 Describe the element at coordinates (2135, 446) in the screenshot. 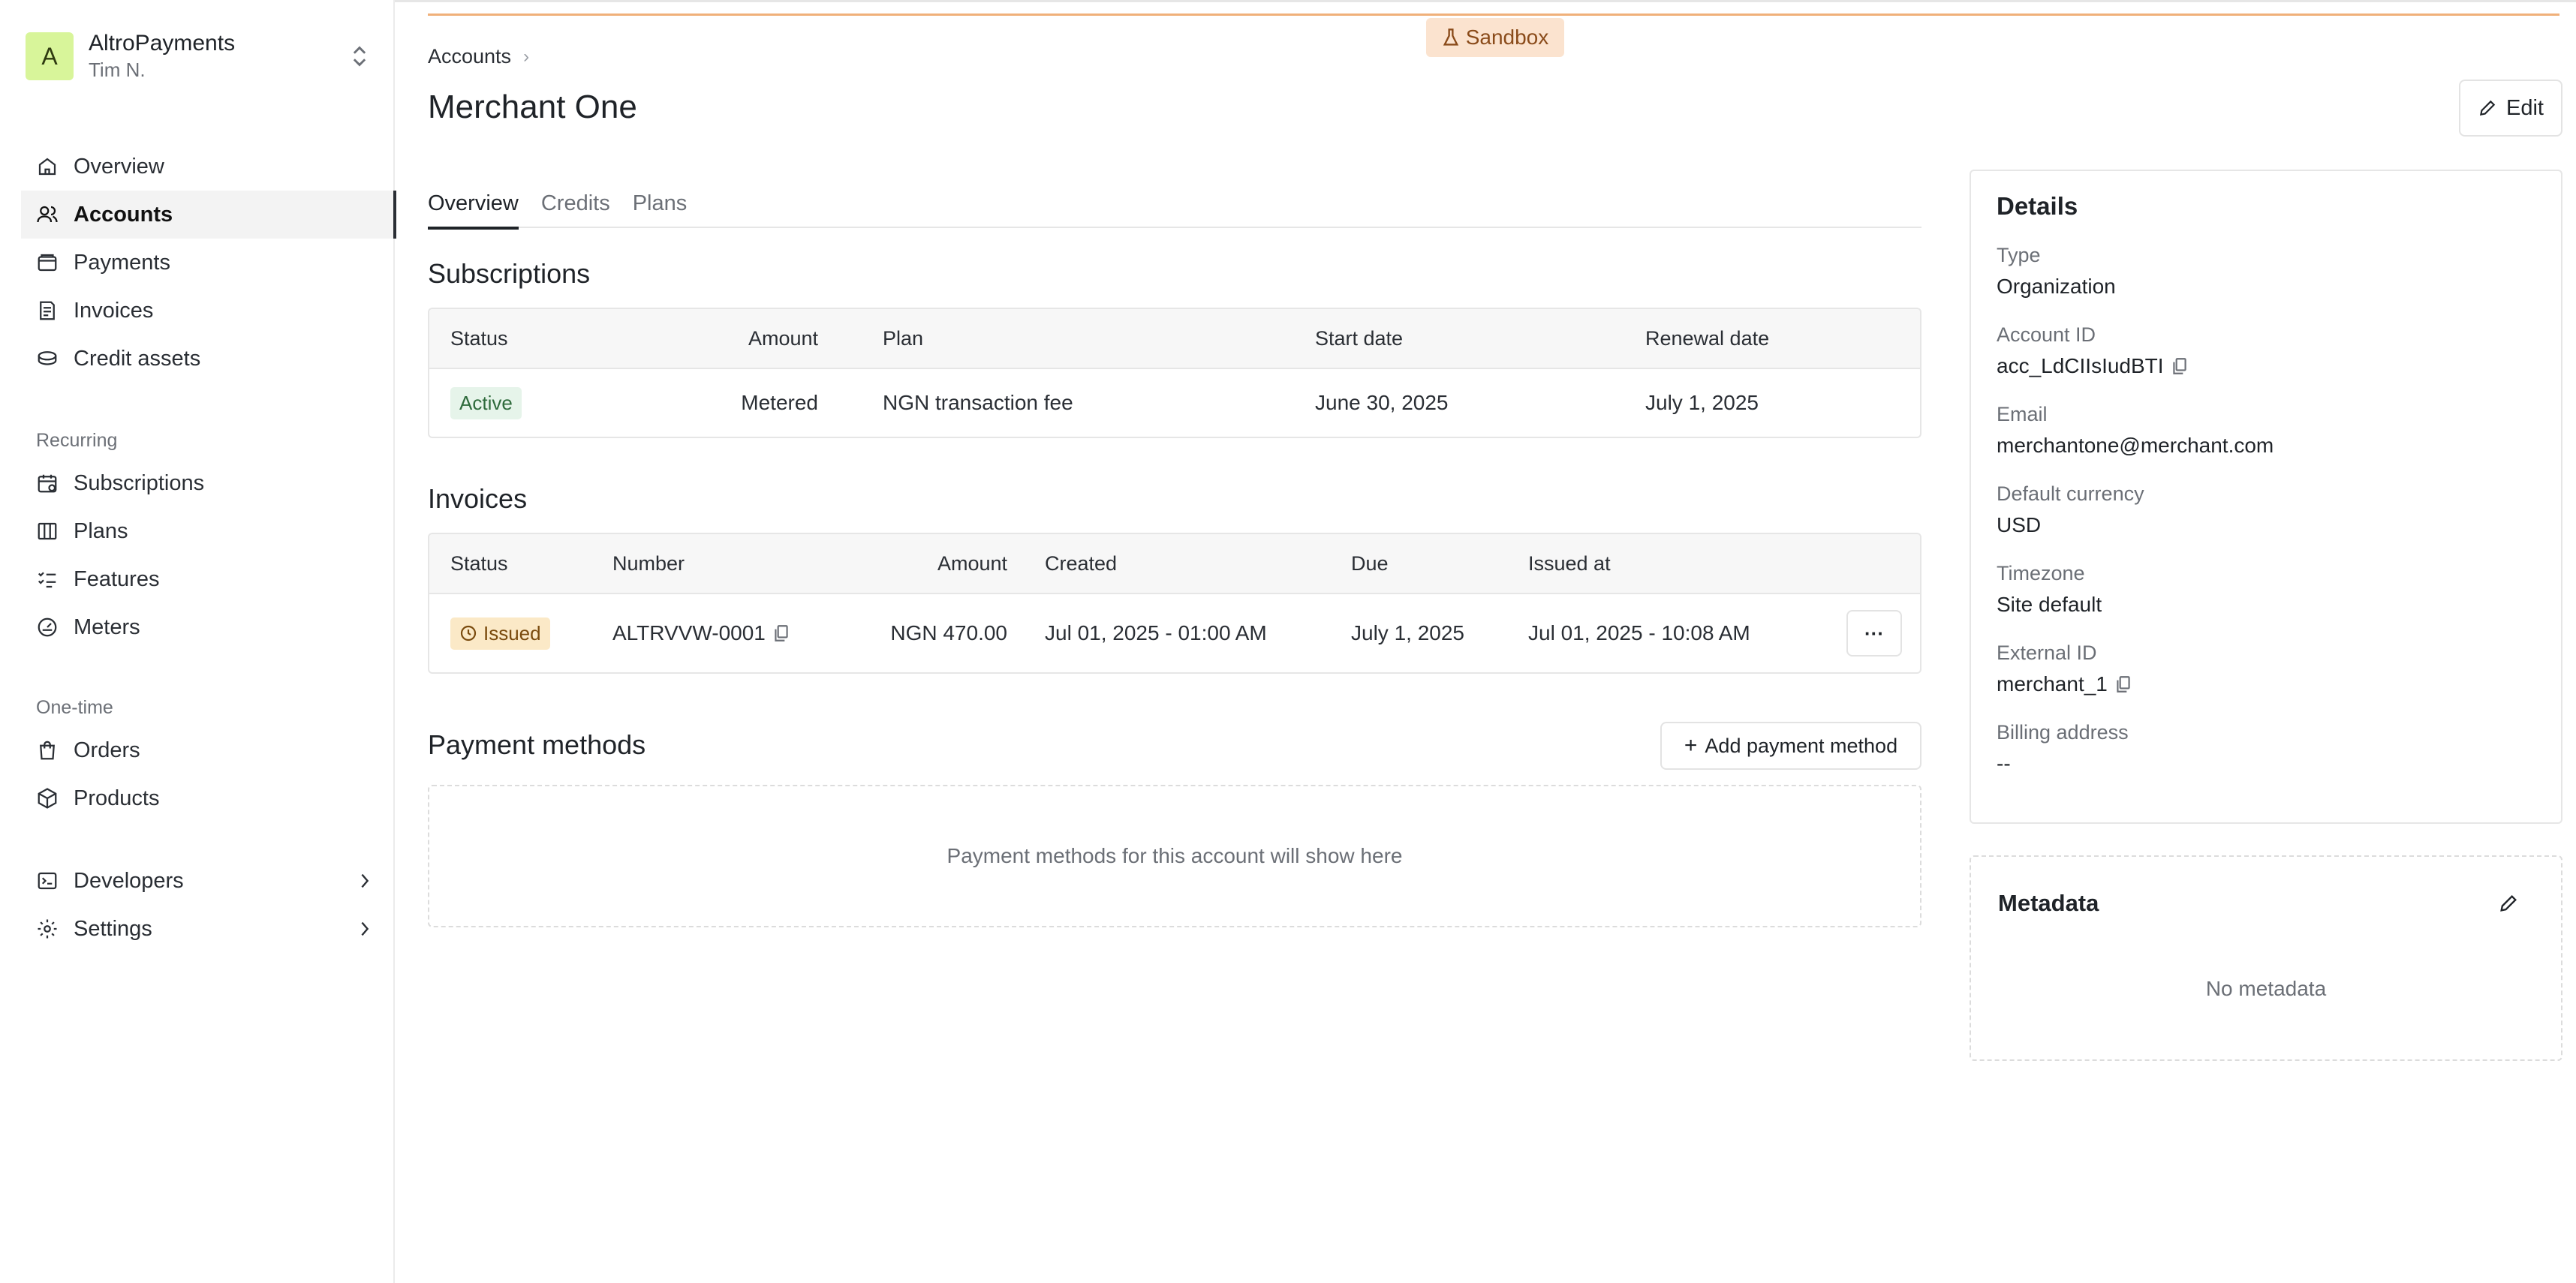

I see `field-value: merchantone@merchant.com` at that location.